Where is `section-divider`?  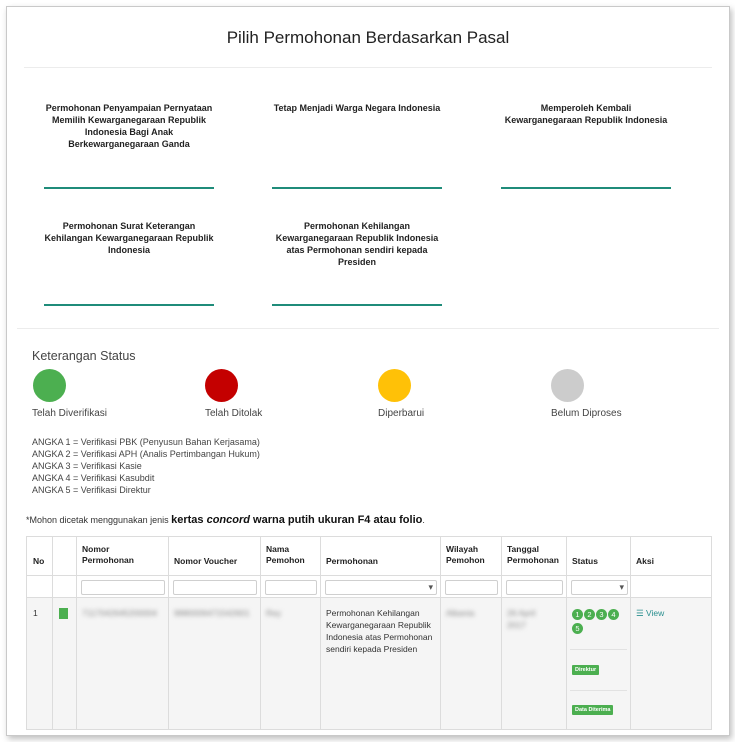
section-divider is located at coordinates (368, 328).